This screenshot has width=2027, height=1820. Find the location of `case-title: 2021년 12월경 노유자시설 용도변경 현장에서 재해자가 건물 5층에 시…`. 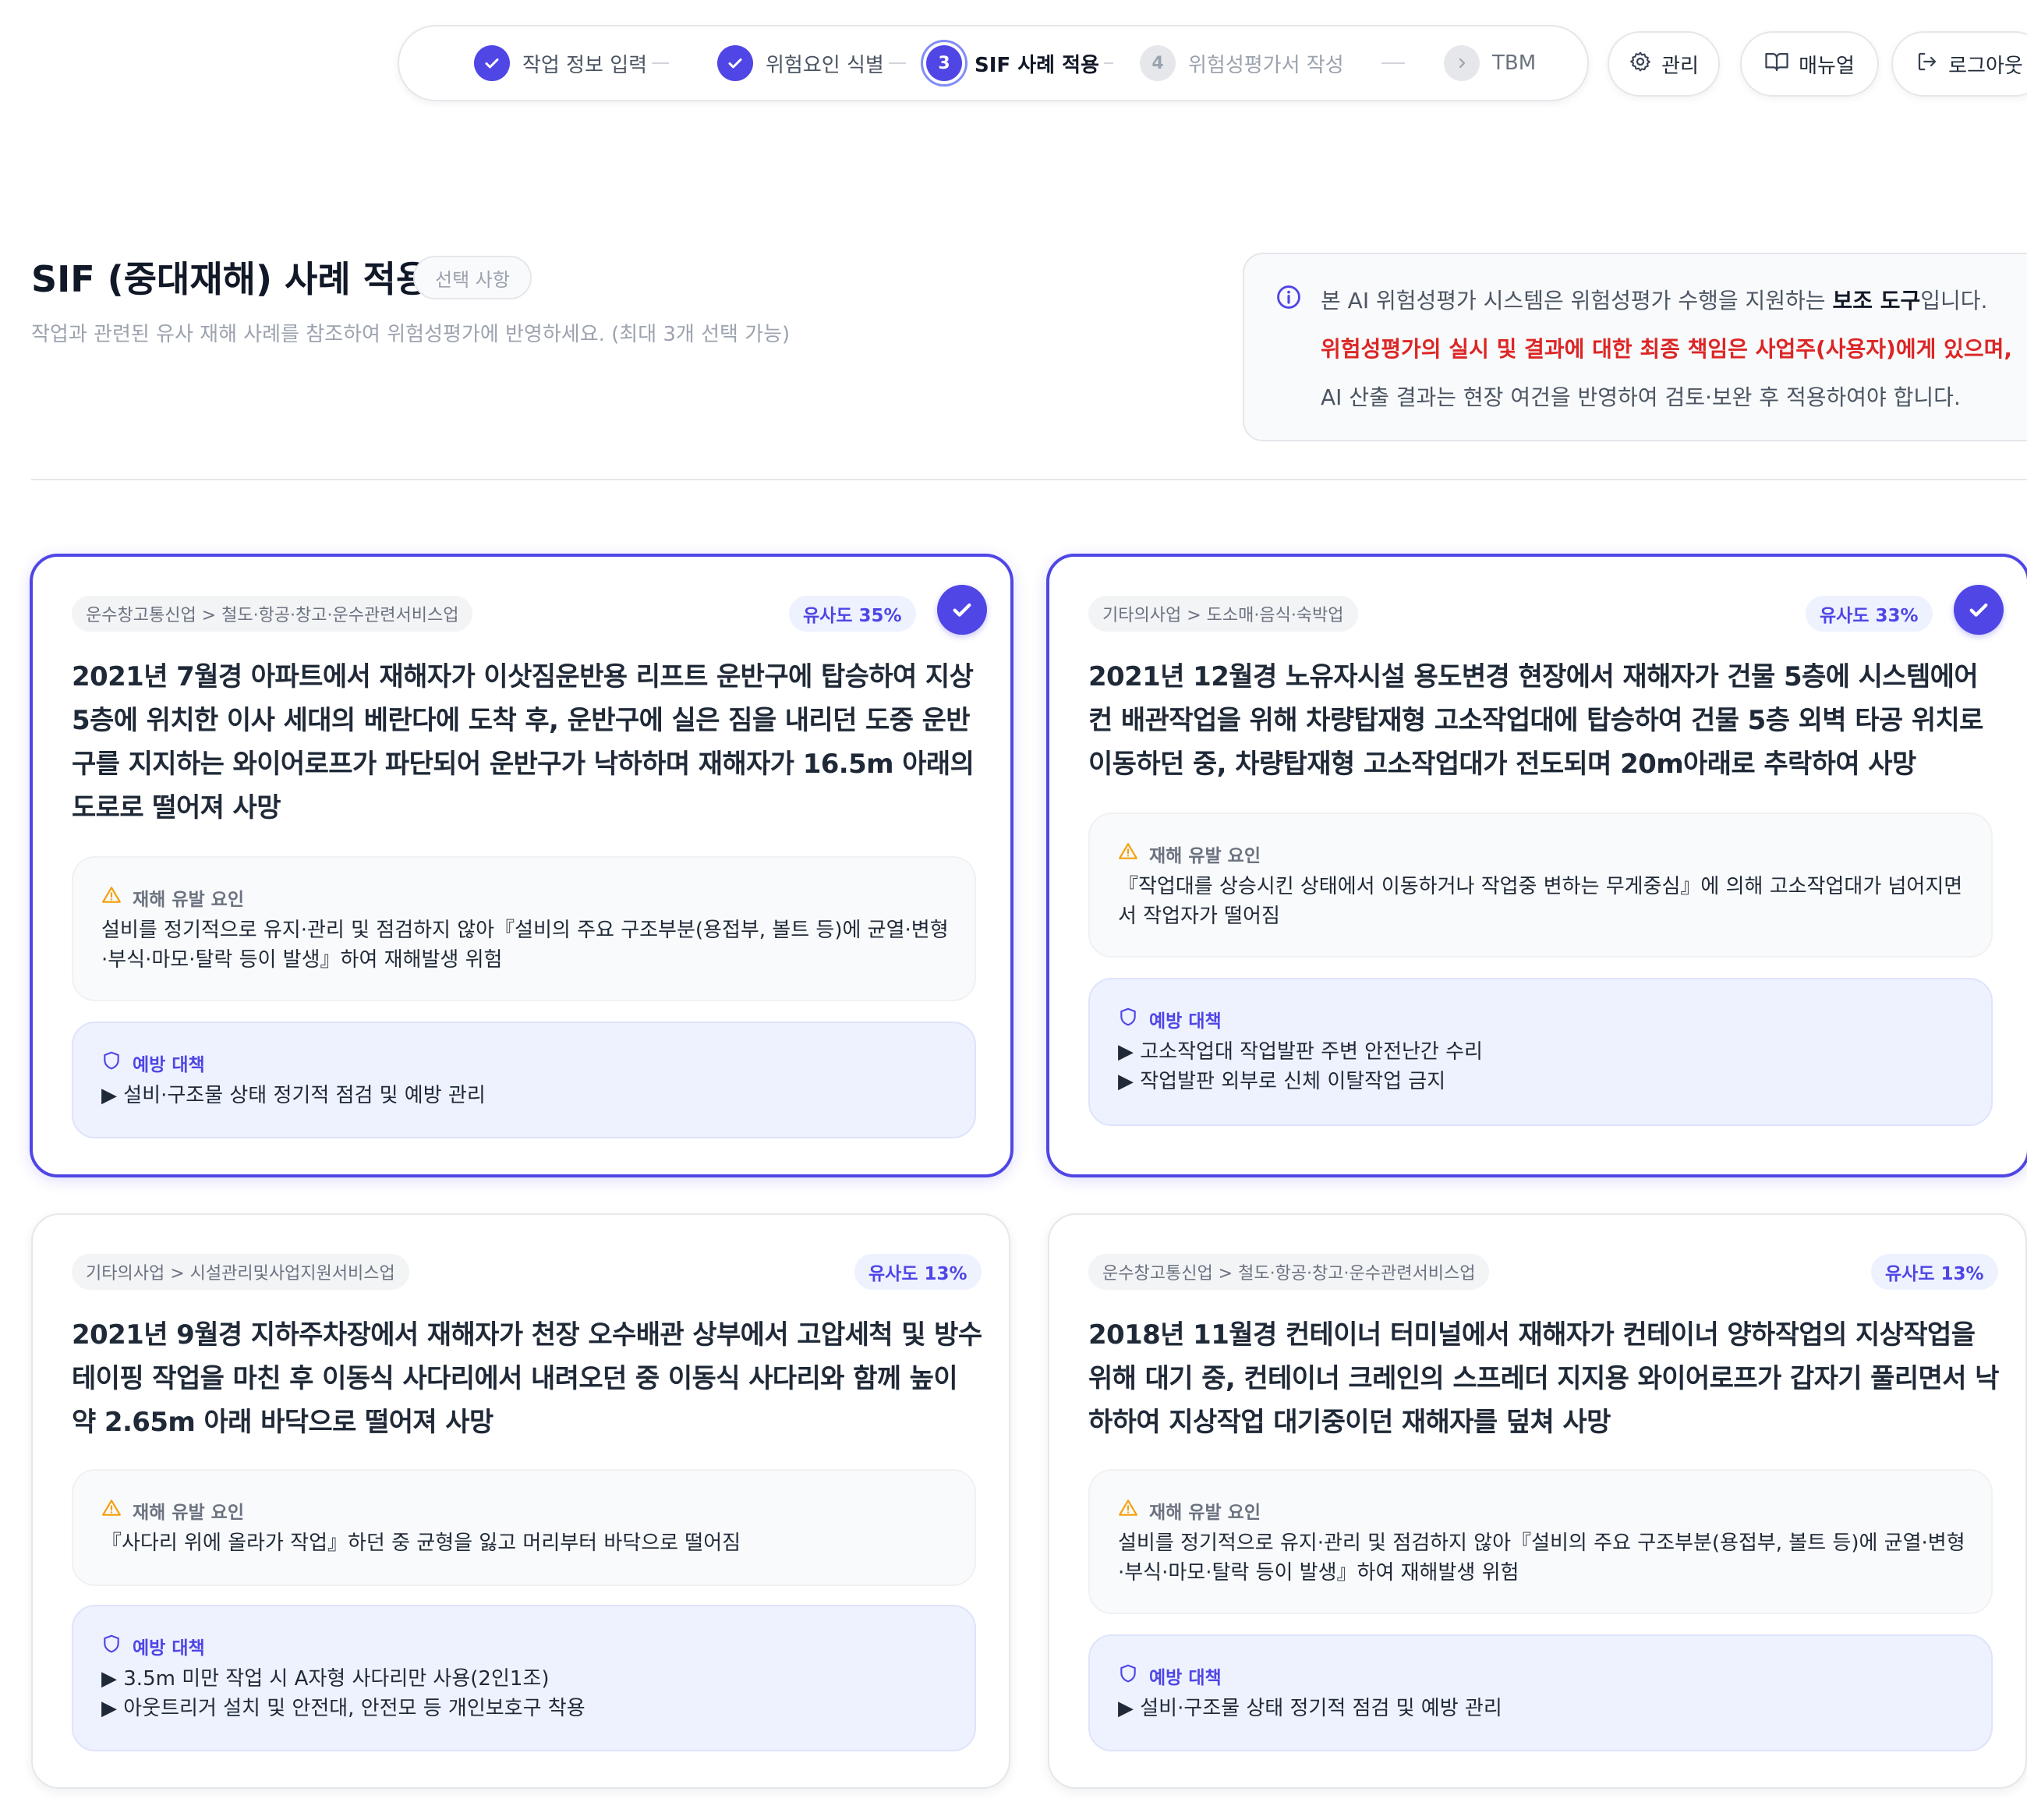

case-title: 2021년 12월경 노유자시설 용도변경 현장에서 재해자가 건물 5층에 시… is located at coordinates (1535, 720).